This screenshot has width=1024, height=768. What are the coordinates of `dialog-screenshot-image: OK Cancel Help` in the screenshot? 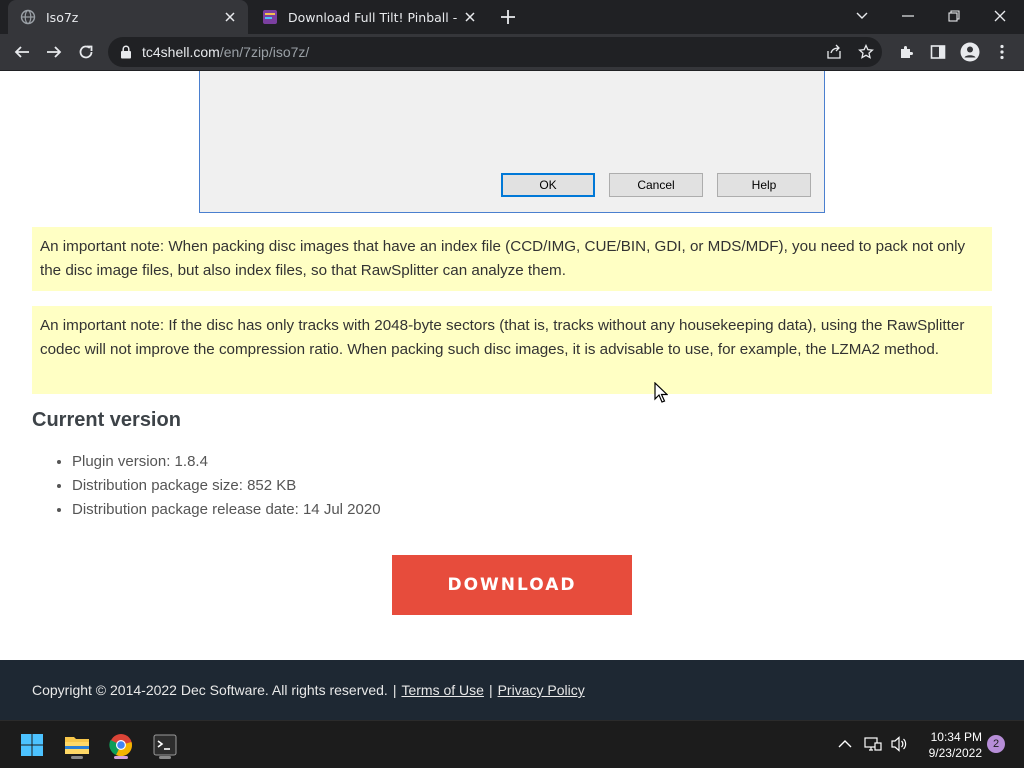 It's located at (512, 142).